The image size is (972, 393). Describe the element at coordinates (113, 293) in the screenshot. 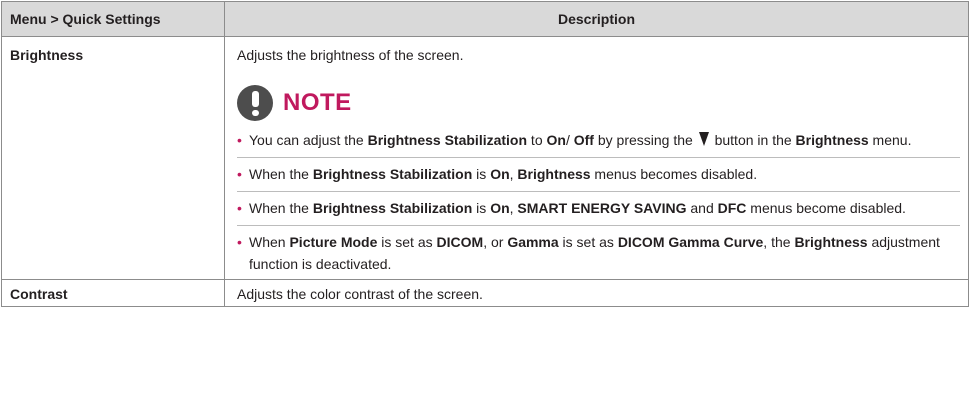

I see `row-label-contrast: Contrast` at that location.